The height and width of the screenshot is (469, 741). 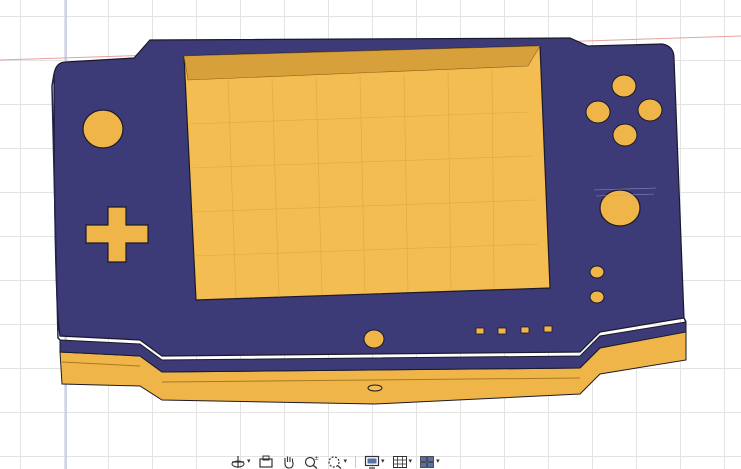 I want to click on look-at-icon, so click(x=265, y=461).